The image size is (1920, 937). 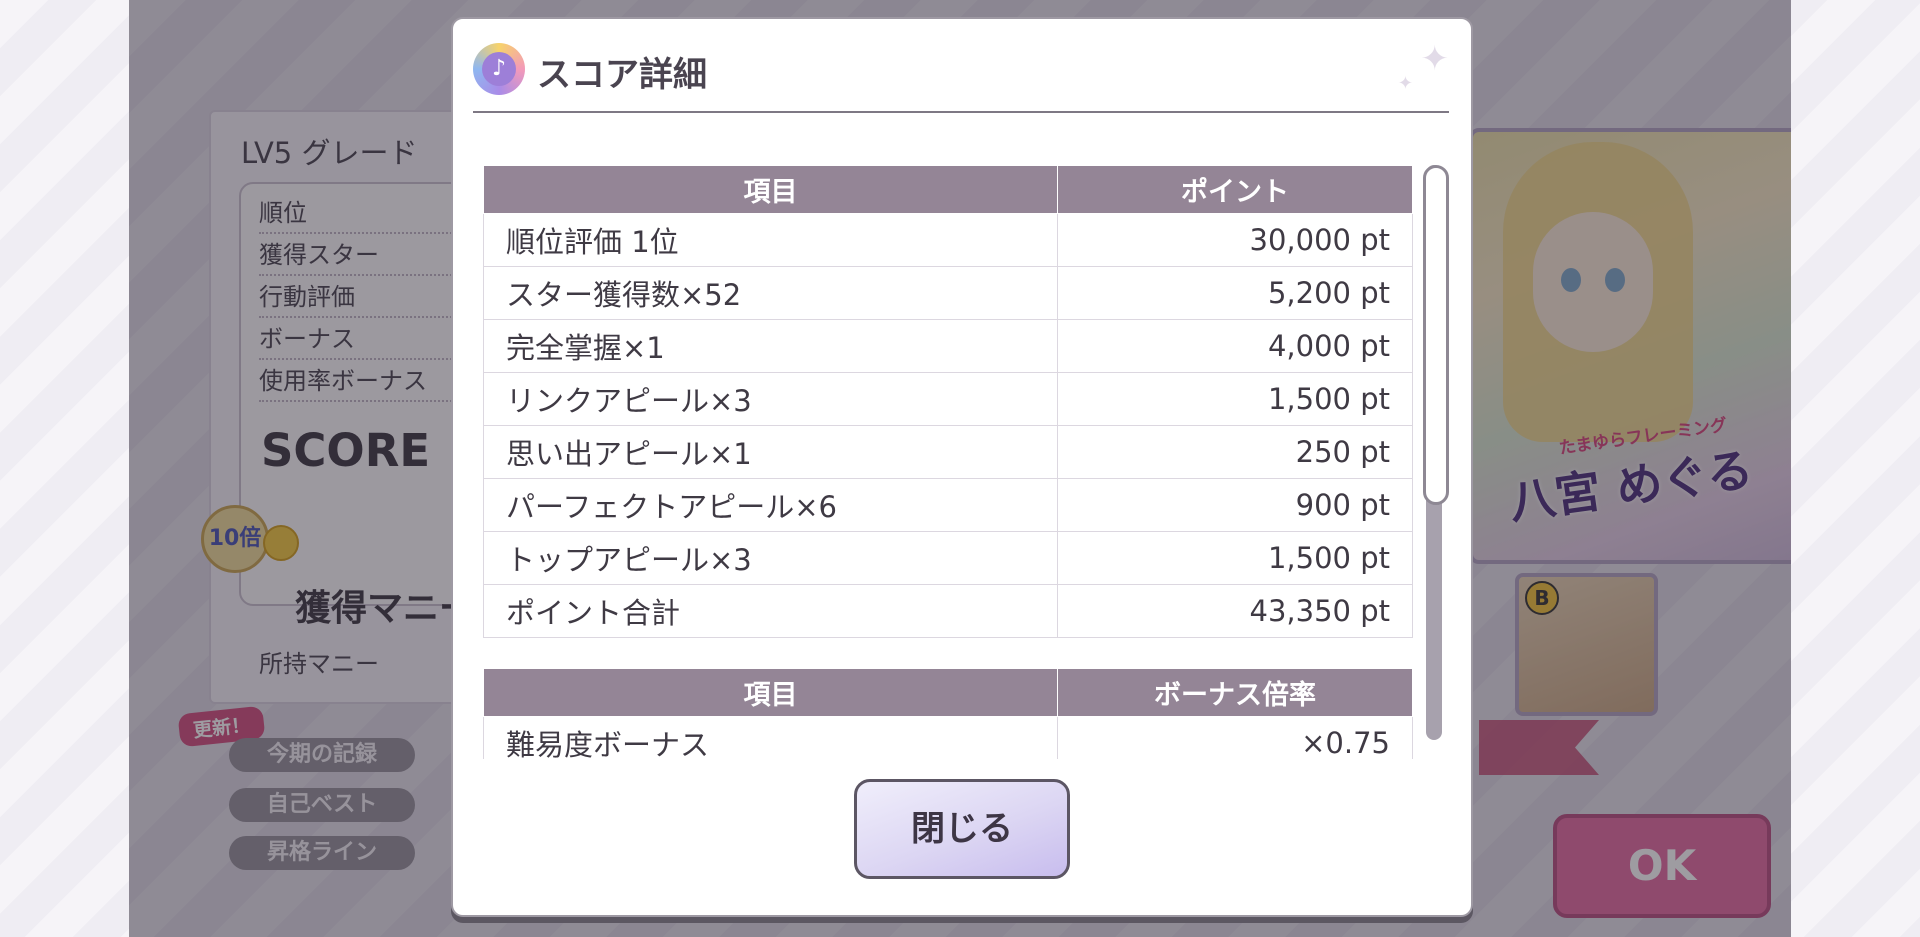 What do you see at coordinates (1436, 335) in the screenshot?
I see `scrollbar-thumb` at bounding box center [1436, 335].